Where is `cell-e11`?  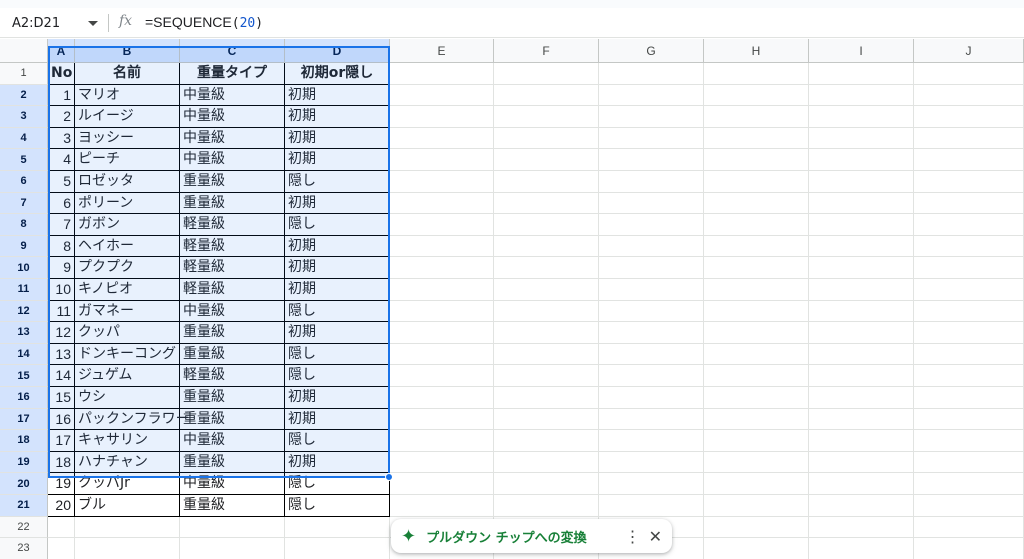 cell-e11 is located at coordinates (442, 290).